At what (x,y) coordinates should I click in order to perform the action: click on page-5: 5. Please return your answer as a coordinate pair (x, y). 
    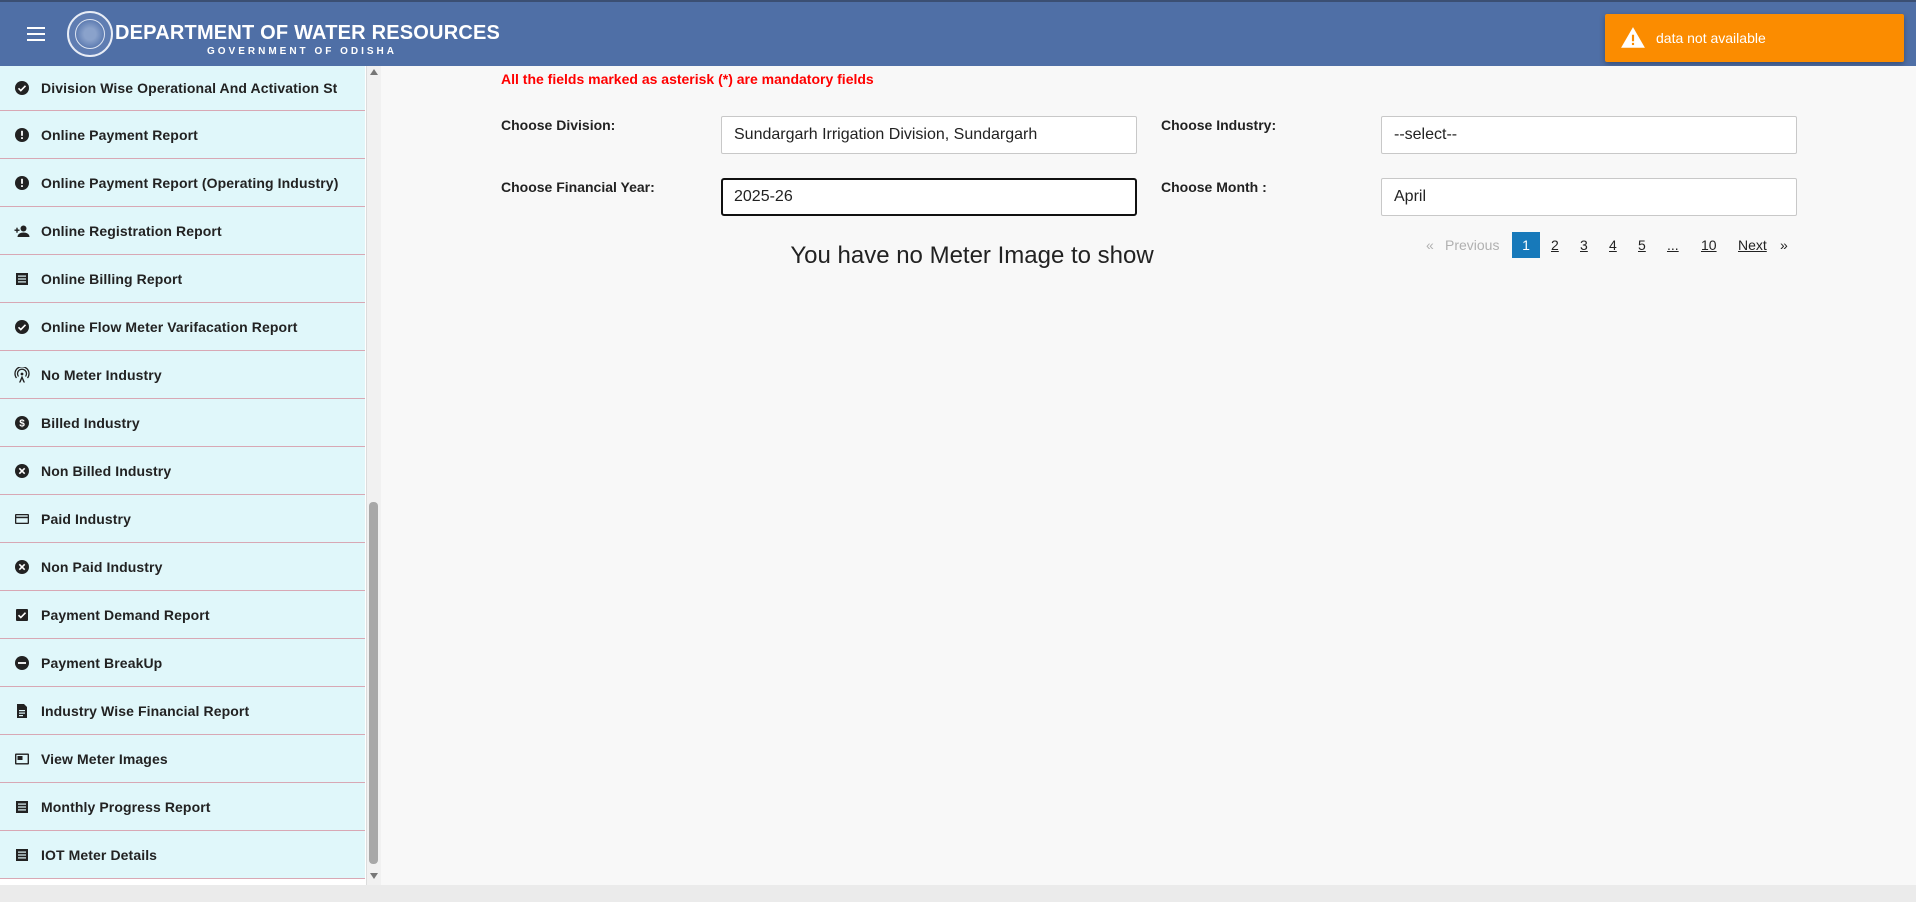
    Looking at the image, I should click on (1642, 245).